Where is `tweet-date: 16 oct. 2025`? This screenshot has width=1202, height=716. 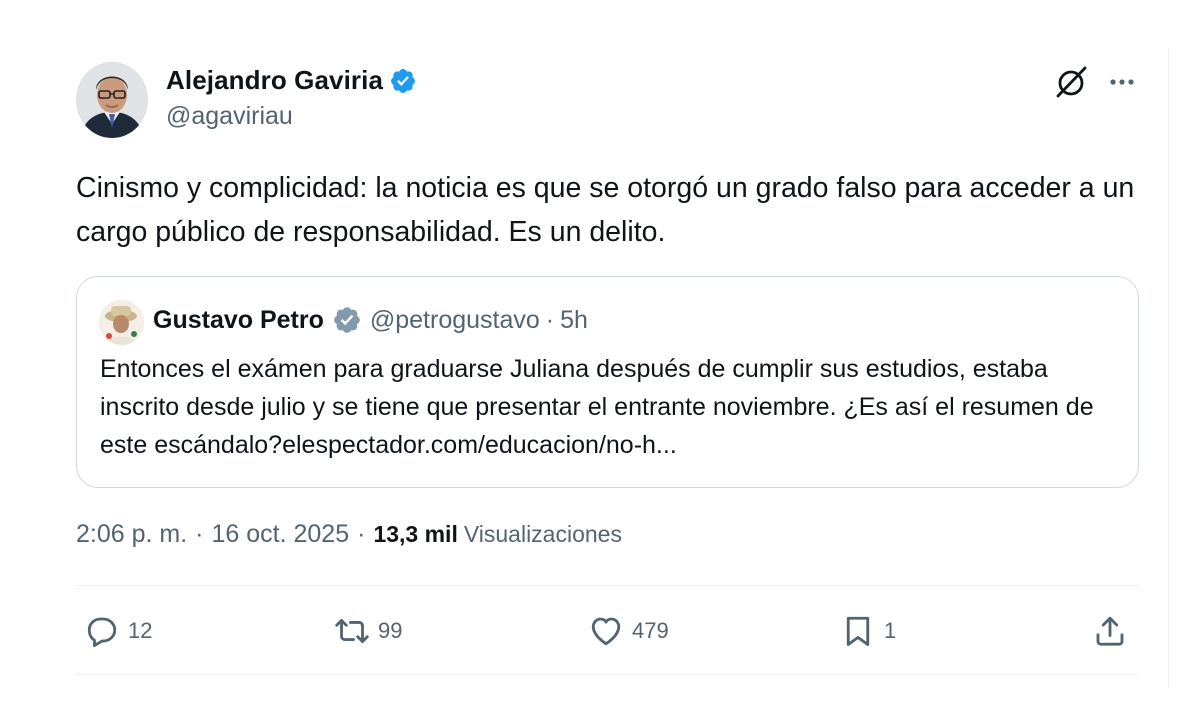 tweet-date: 16 oct. 2025 is located at coordinates (281, 534).